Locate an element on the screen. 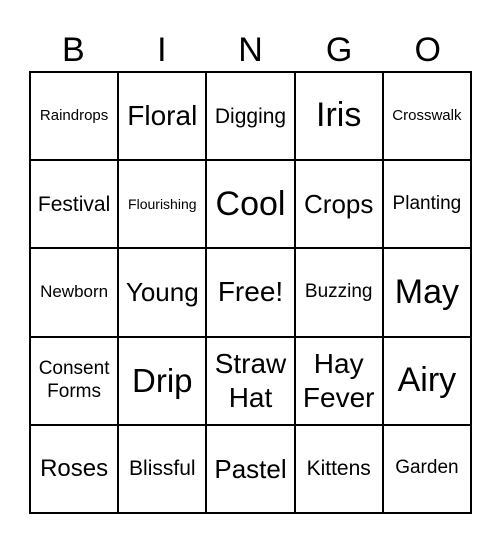  bingo-cell: Flourishing is located at coordinates (162, 204).